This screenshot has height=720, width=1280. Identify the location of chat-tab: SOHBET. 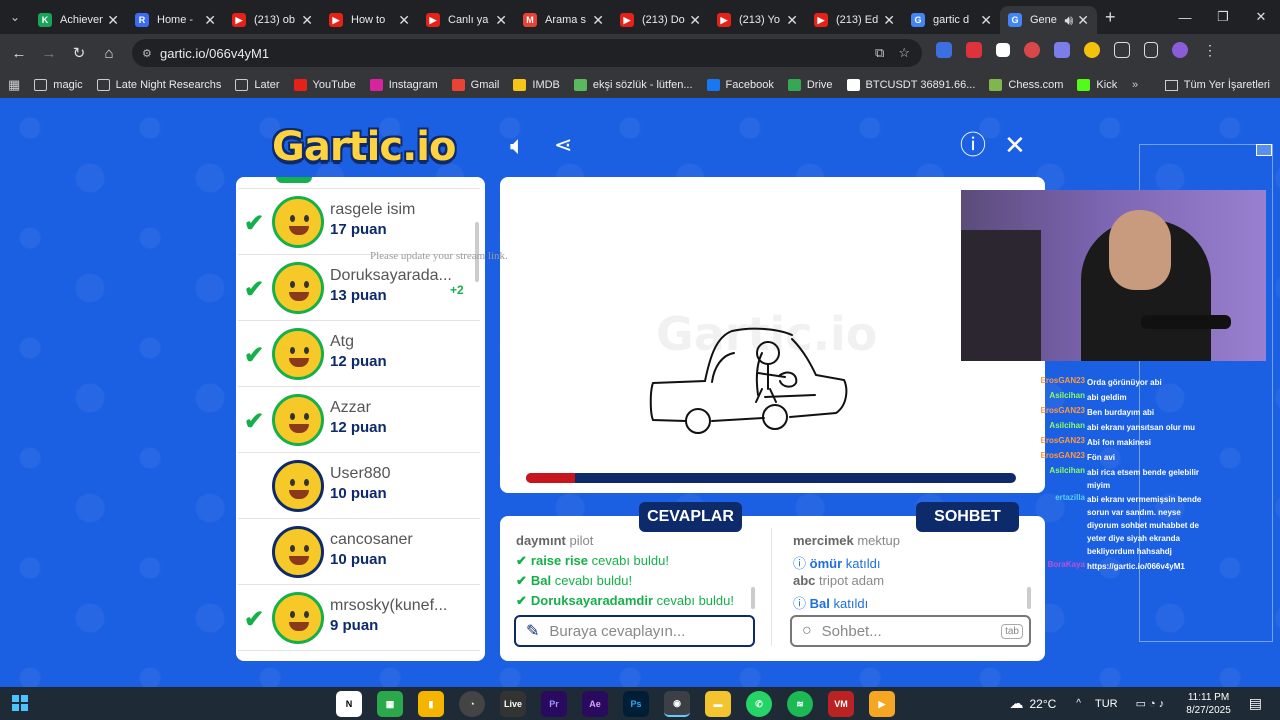
(967, 517).